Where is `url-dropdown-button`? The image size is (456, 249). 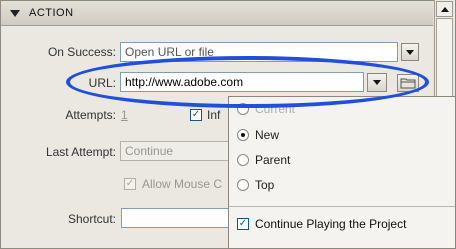
url-dropdown-button is located at coordinates (377, 82).